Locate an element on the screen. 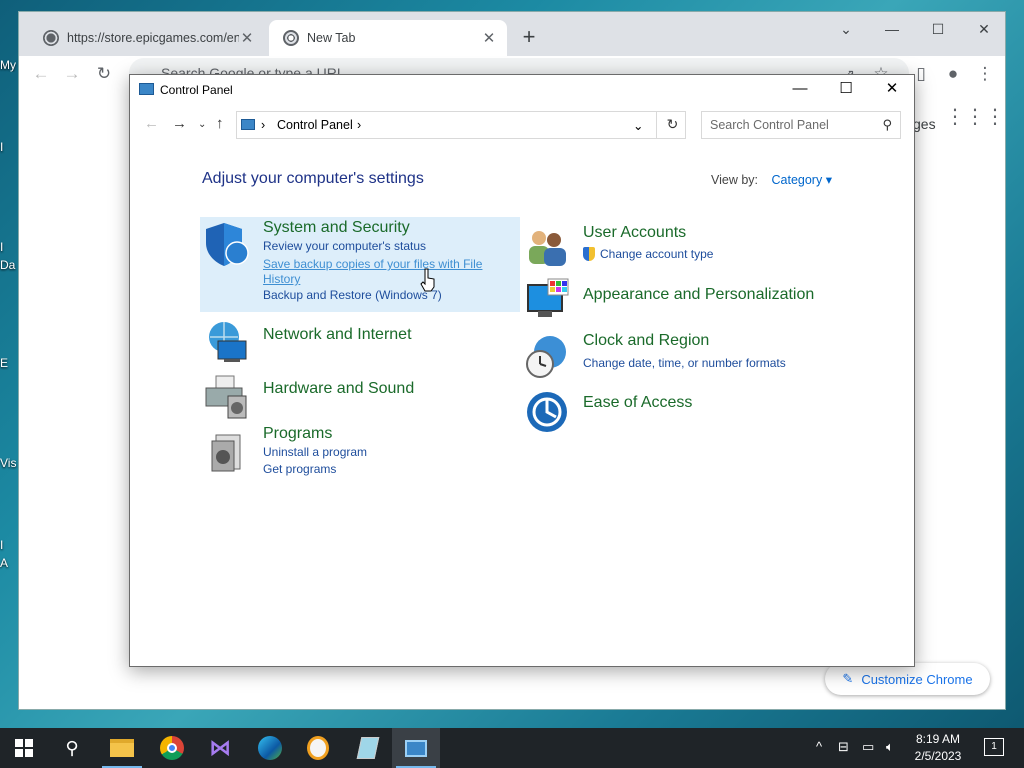 This screenshot has width=1024, height=768. category-title: System and Security is located at coordinates (336, 228).